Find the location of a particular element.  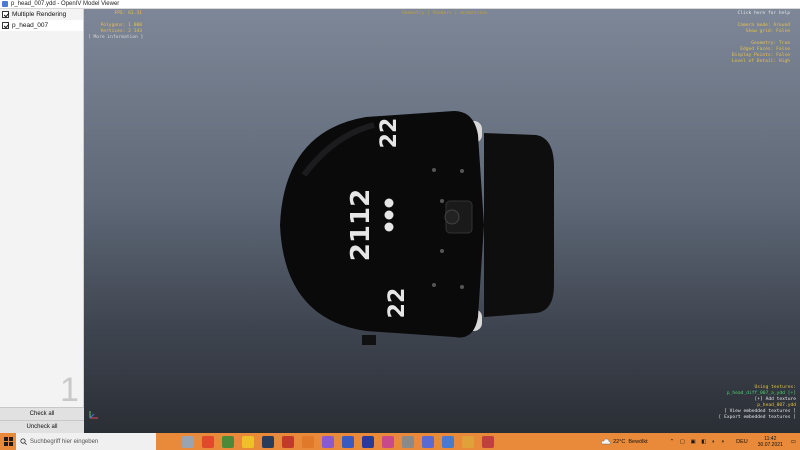

clock-date: 30.07.2021 is located at coordinates (770, 444).